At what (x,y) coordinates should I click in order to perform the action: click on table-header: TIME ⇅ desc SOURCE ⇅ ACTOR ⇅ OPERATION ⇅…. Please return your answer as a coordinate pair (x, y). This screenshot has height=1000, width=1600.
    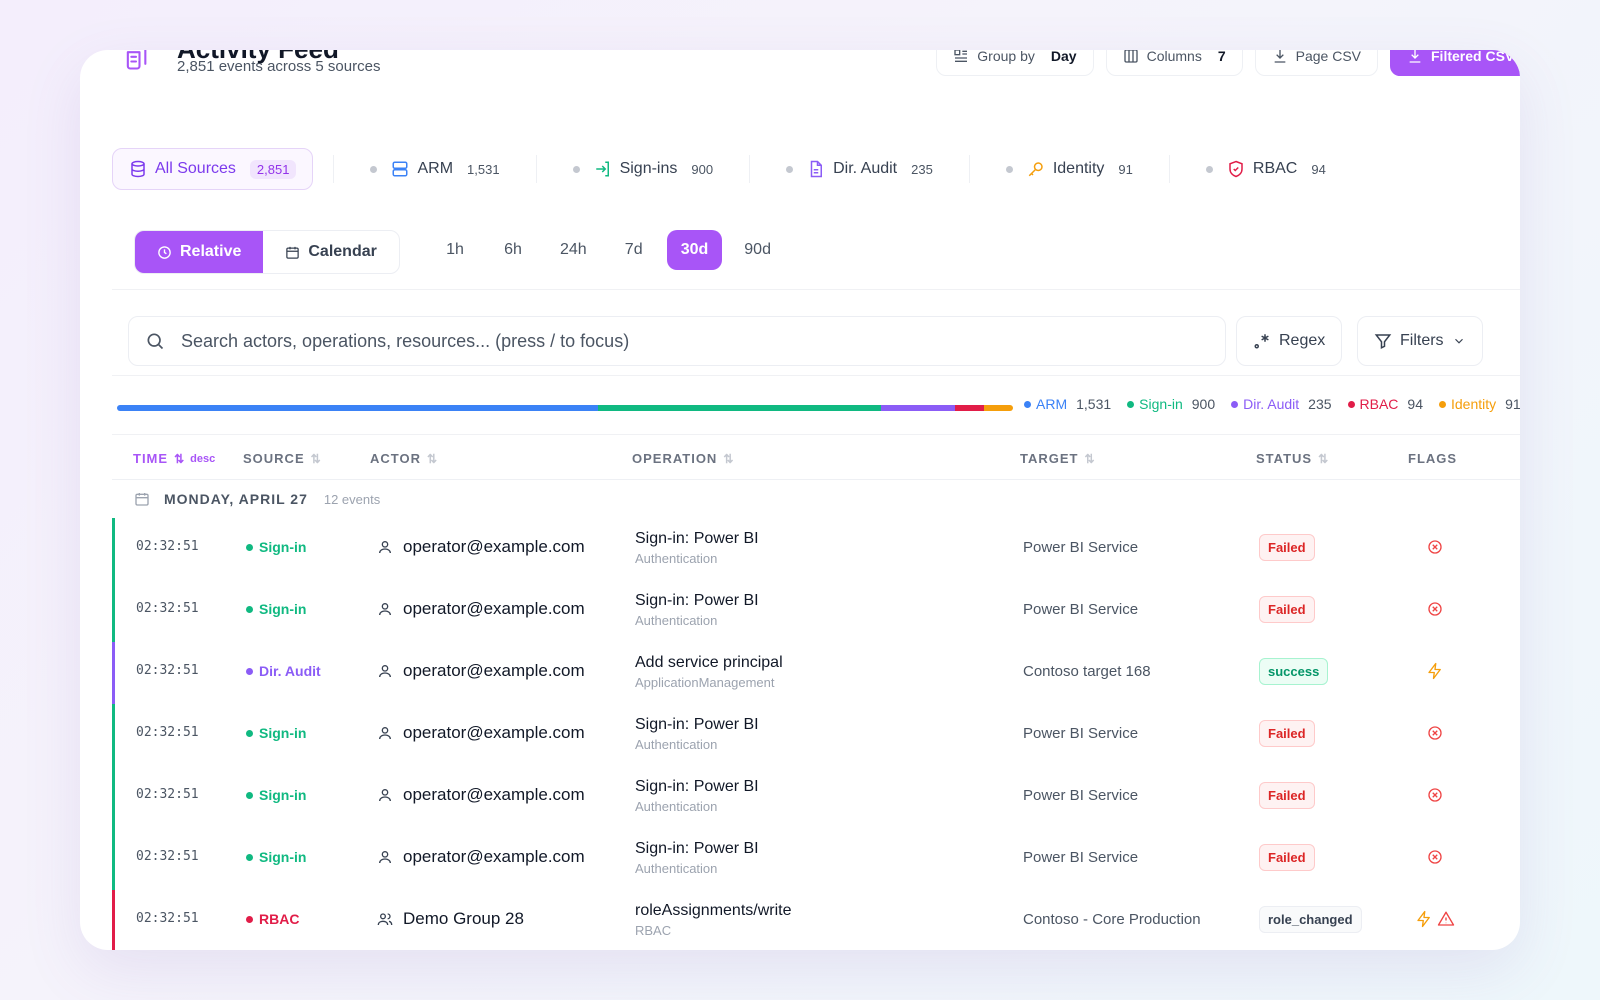
    Looking at the image, I should click on (816, 457).